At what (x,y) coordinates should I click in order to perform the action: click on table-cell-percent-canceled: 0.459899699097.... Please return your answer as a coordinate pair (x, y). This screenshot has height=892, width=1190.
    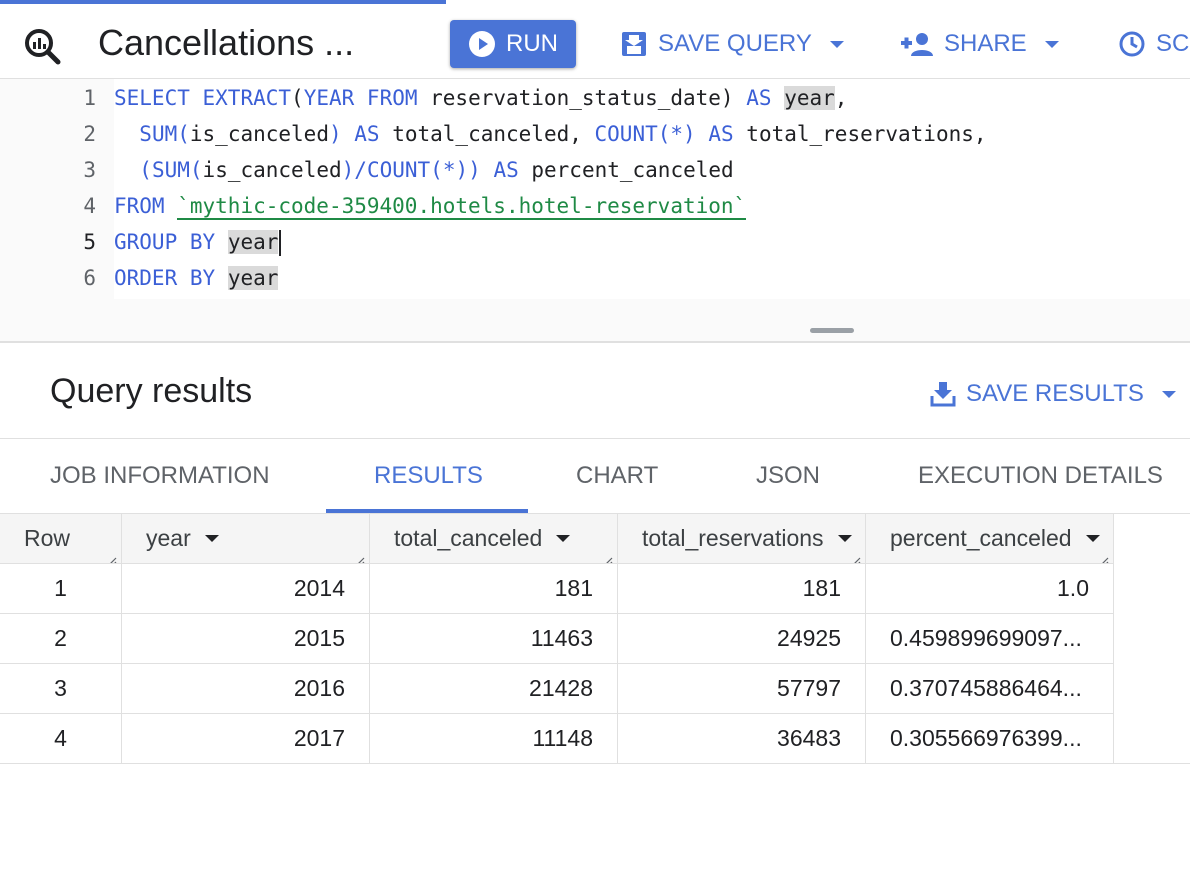
    Looking at the image, I should click on (990, 639).